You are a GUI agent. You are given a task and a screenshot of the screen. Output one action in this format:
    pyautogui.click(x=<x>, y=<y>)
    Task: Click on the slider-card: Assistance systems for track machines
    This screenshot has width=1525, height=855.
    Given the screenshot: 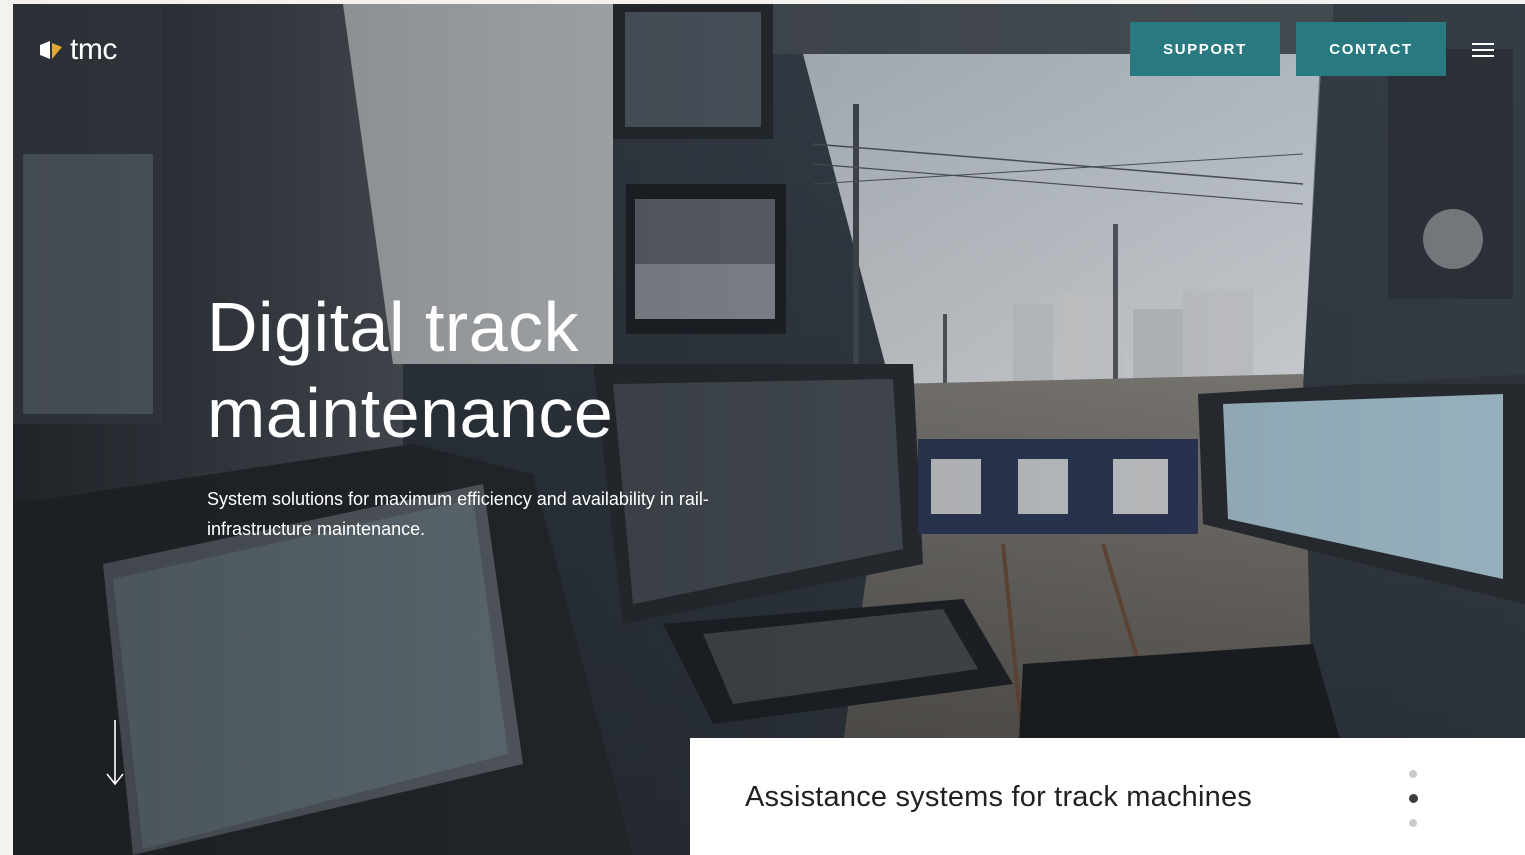 What is the action you would take?
    pyautogui.click(x=1107, y=796)
    